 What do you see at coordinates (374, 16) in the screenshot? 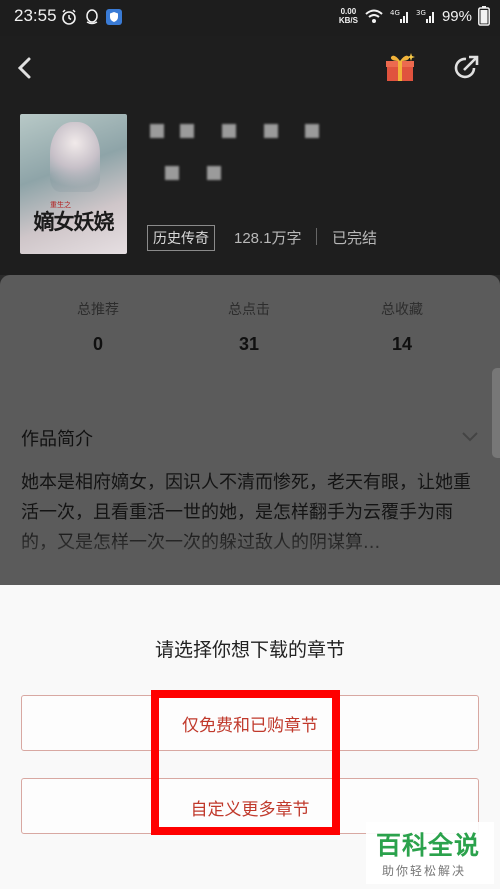
I see `wifi-icon` at bounding box center [374, 16].